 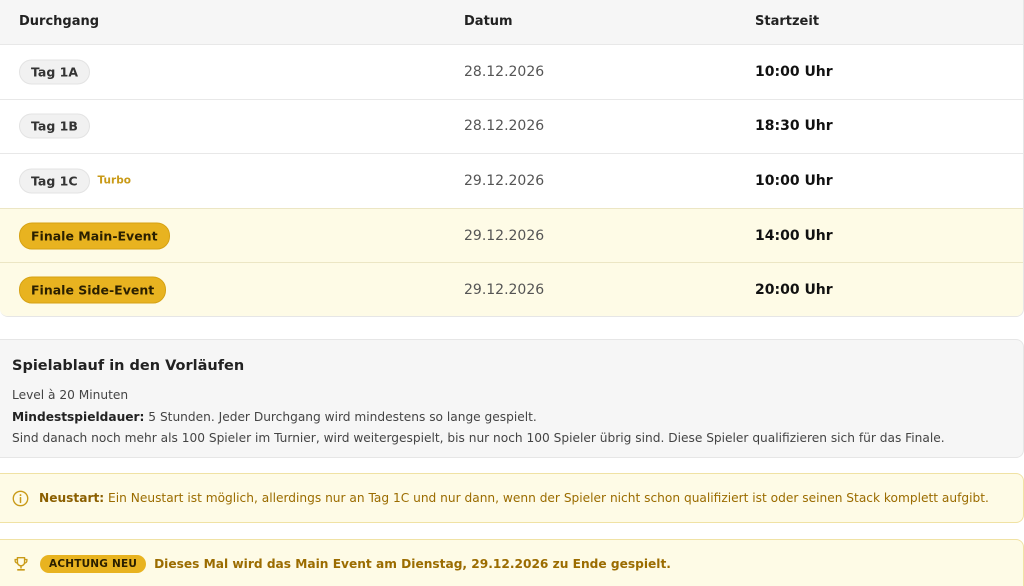 I want to click on header-date: Datum, so click(x=488, y=21).